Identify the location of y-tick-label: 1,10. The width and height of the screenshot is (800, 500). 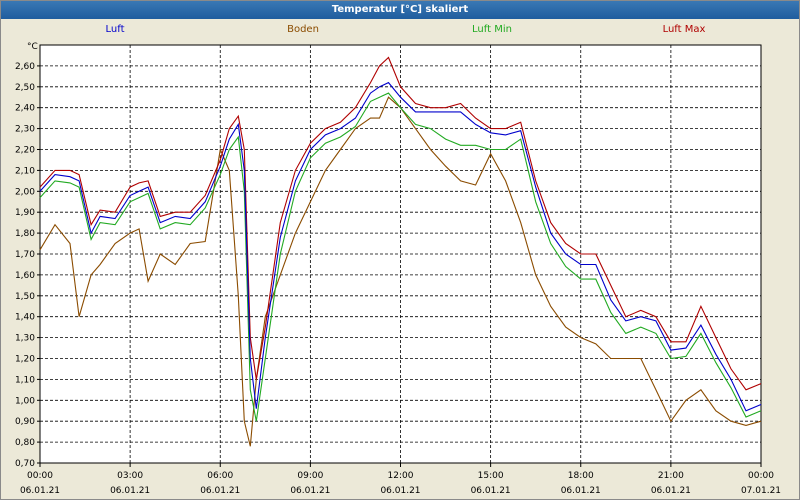
(25, 380).